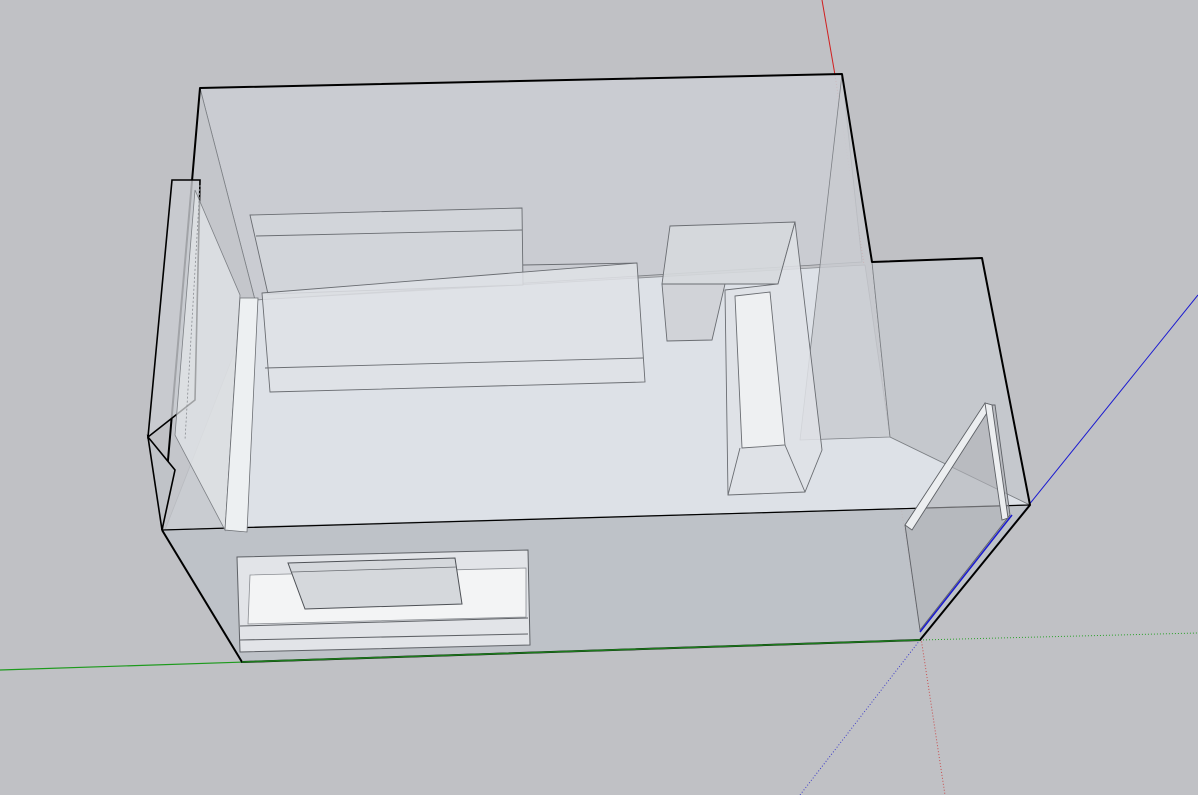  Describe the element at coordinates (1058, 636) in the screenshot. I see `green-axis-dotted` at that location.